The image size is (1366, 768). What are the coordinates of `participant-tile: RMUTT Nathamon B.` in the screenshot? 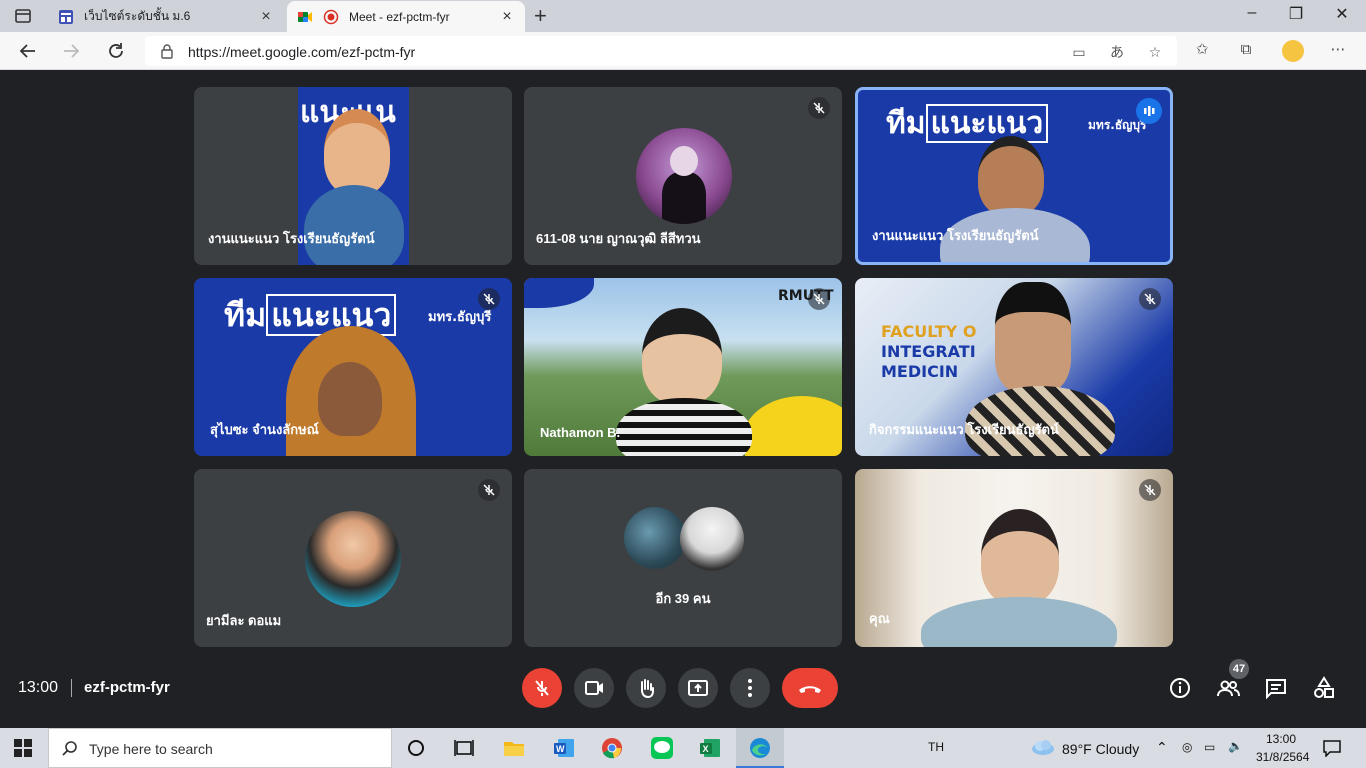 It's located at (683, 367).